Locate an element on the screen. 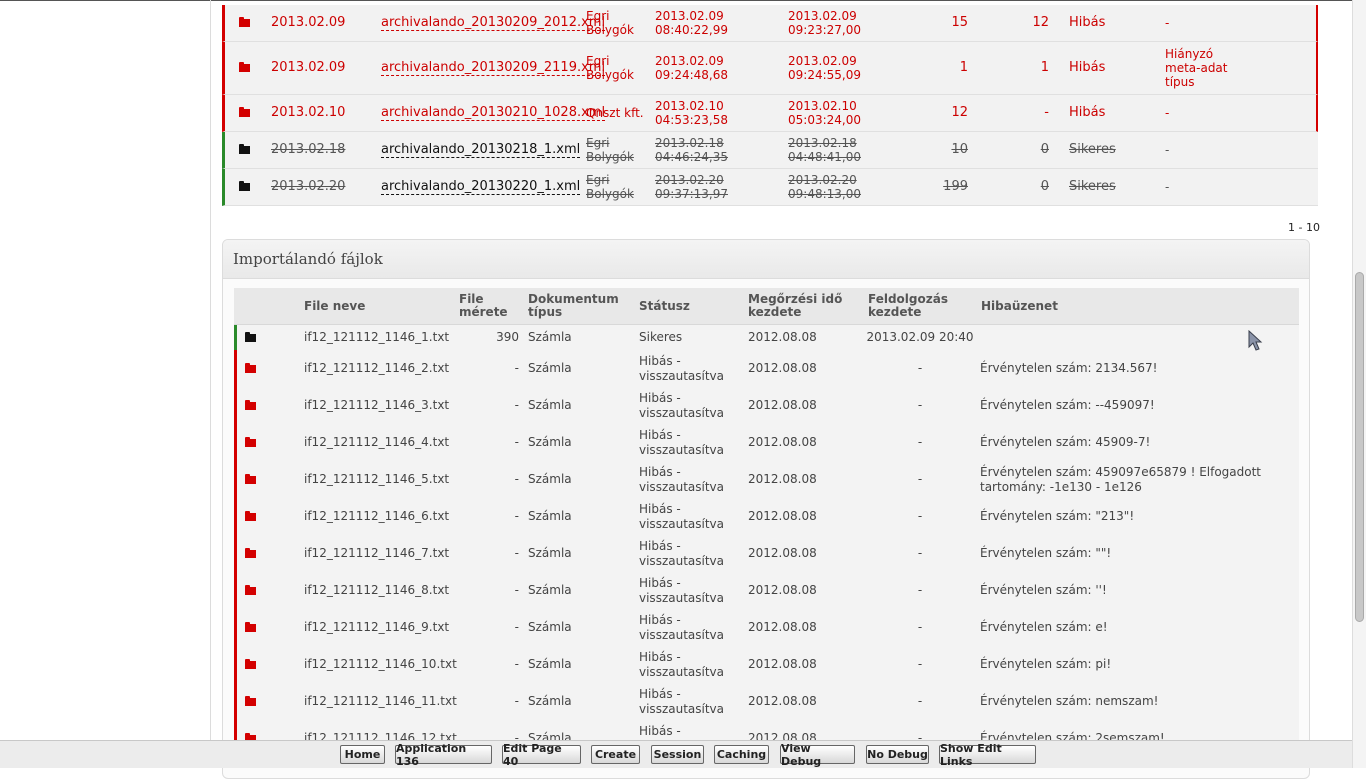  archive-file-name: archivalando_20130220_1.xml is located at coordinates (481, 187).